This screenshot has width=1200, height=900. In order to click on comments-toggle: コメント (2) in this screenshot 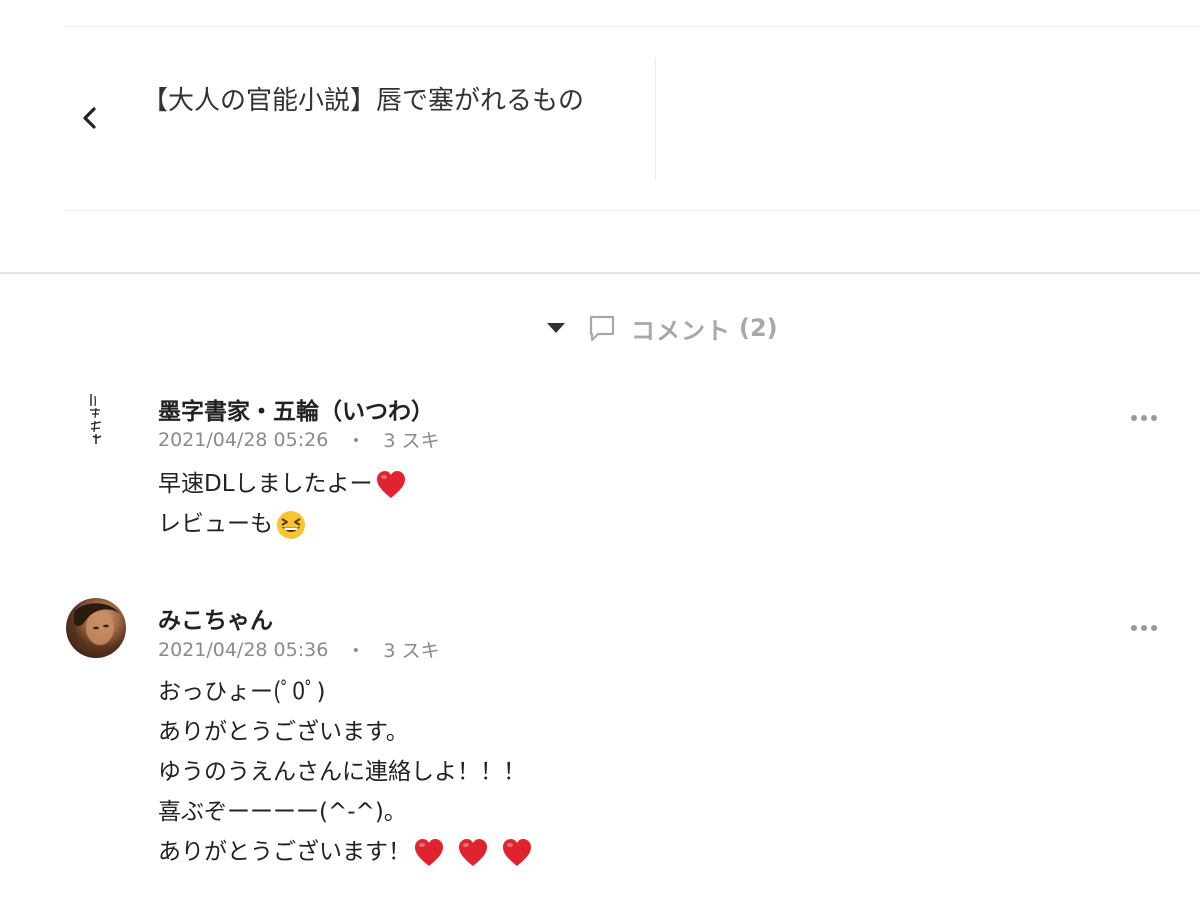, I will do `click(659, 328)`.